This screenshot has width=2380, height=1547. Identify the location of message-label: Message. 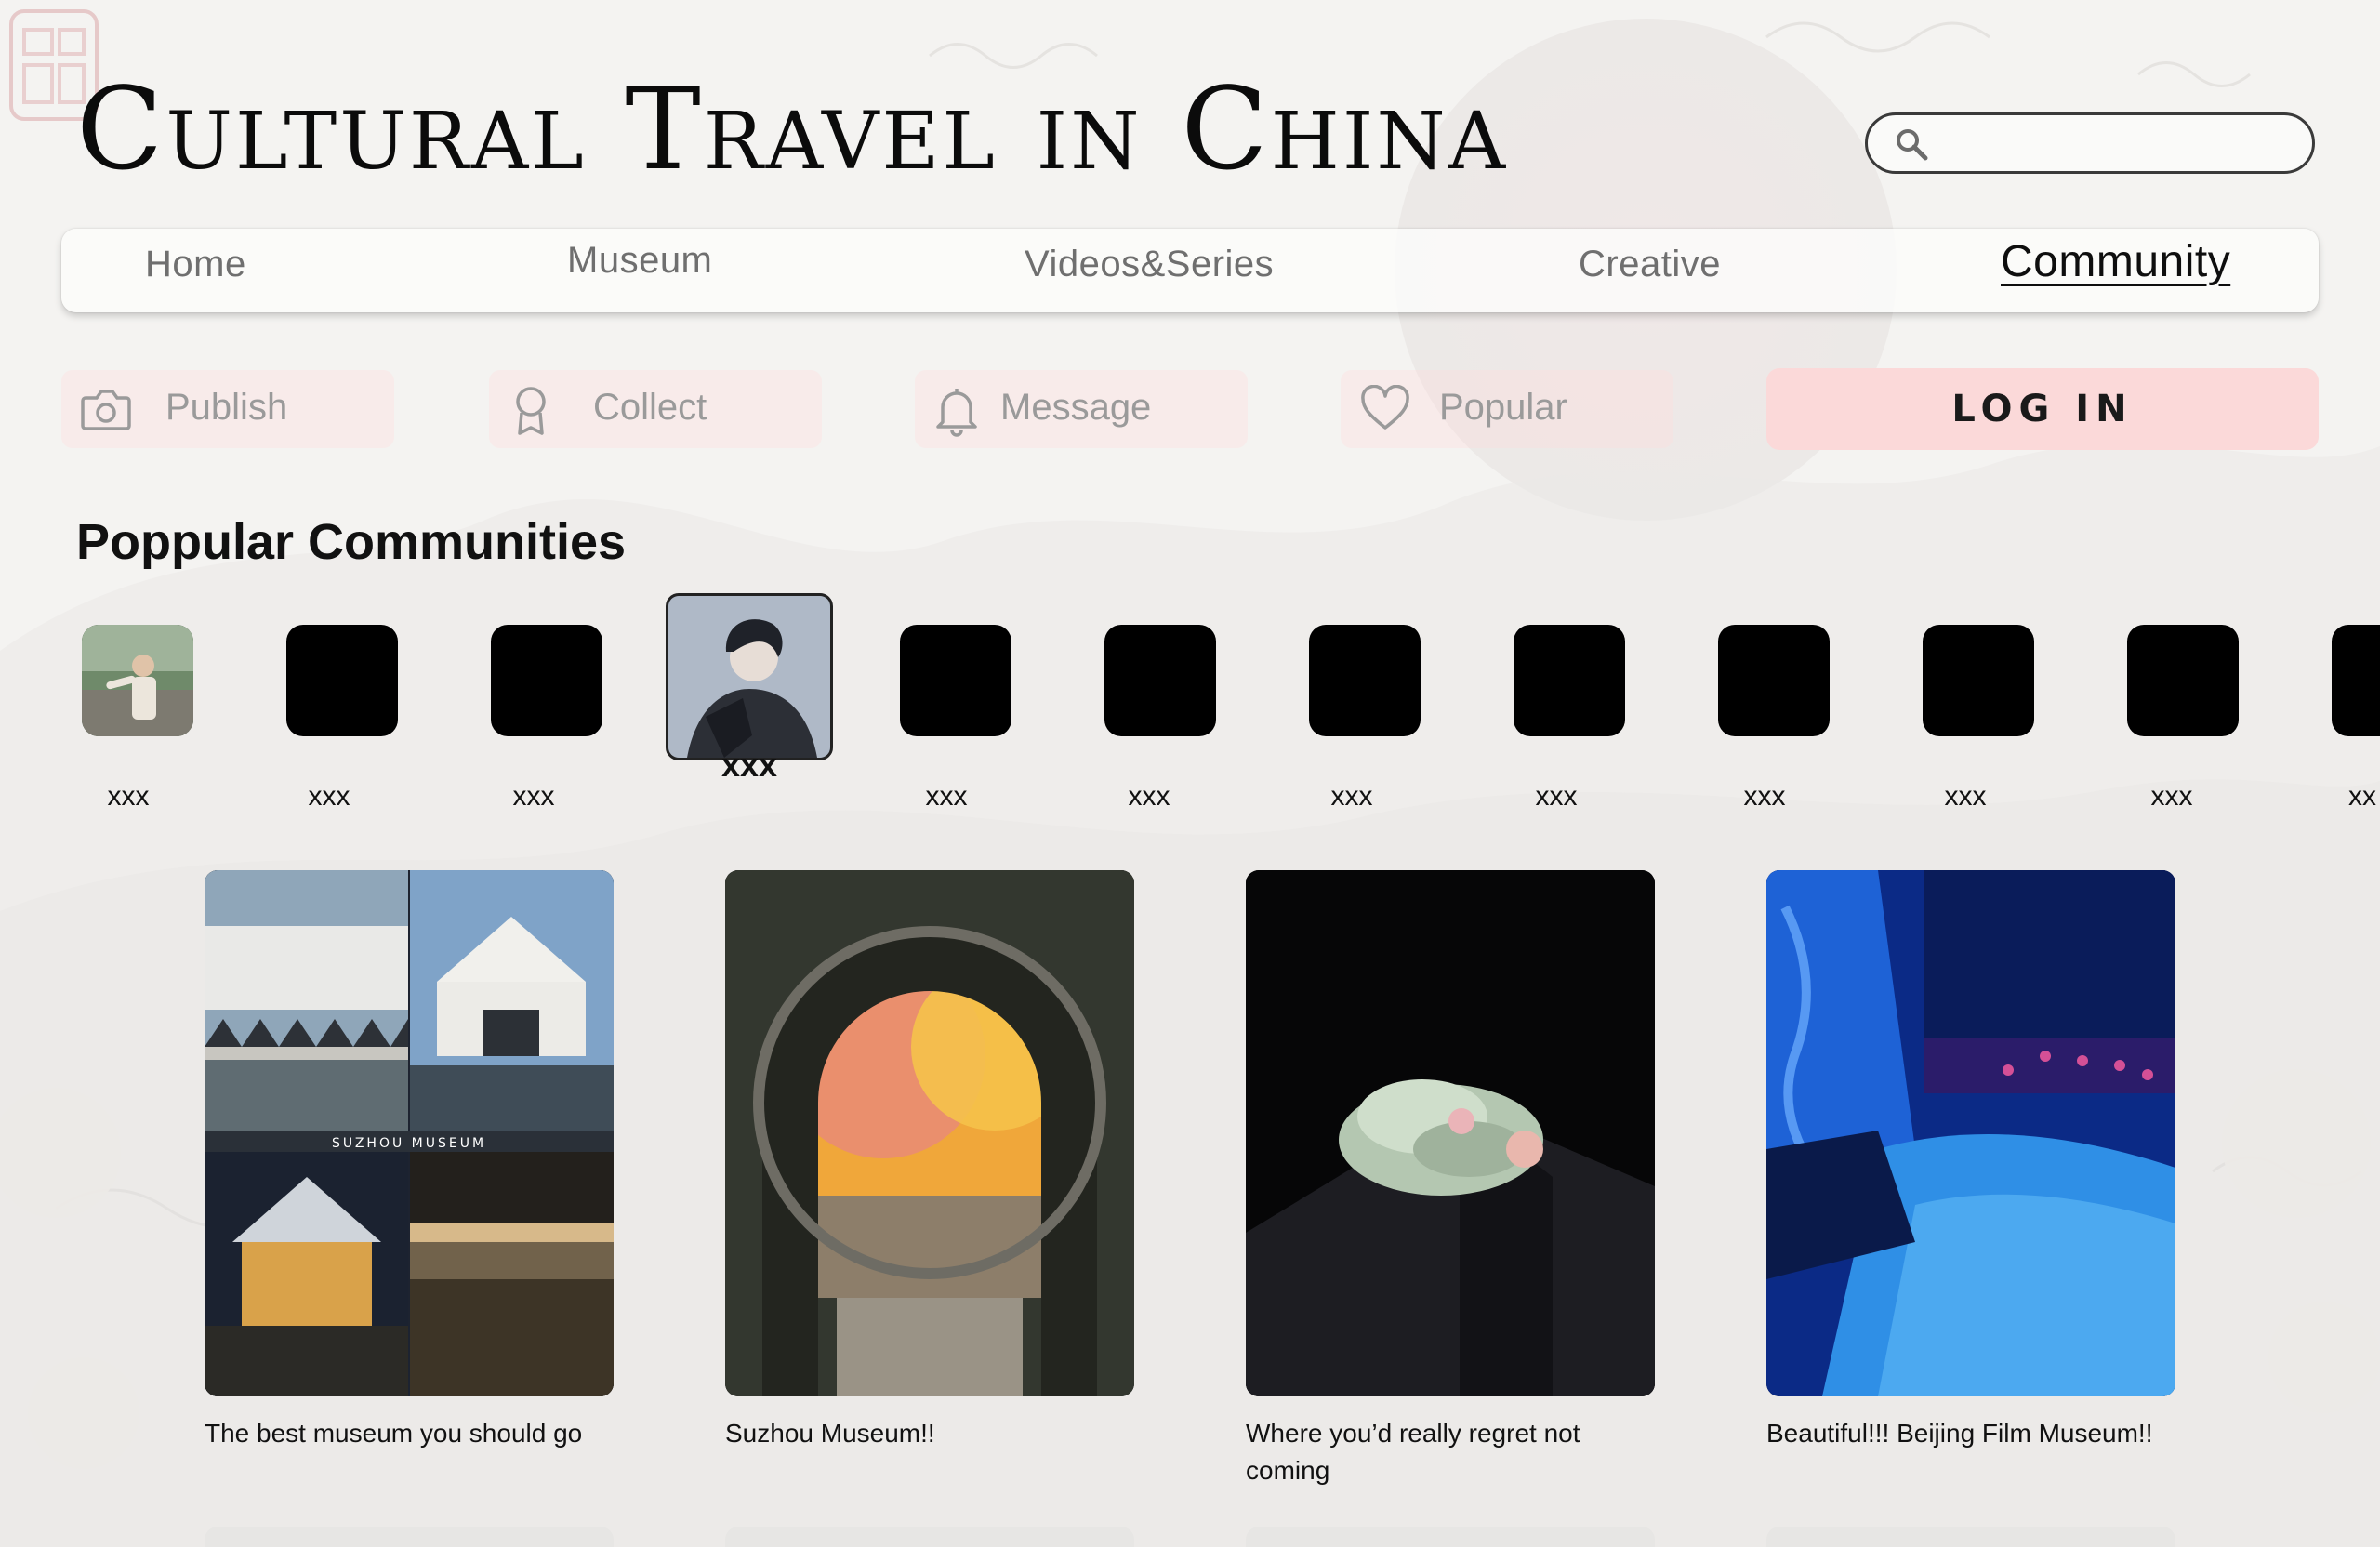
(1076, 407).